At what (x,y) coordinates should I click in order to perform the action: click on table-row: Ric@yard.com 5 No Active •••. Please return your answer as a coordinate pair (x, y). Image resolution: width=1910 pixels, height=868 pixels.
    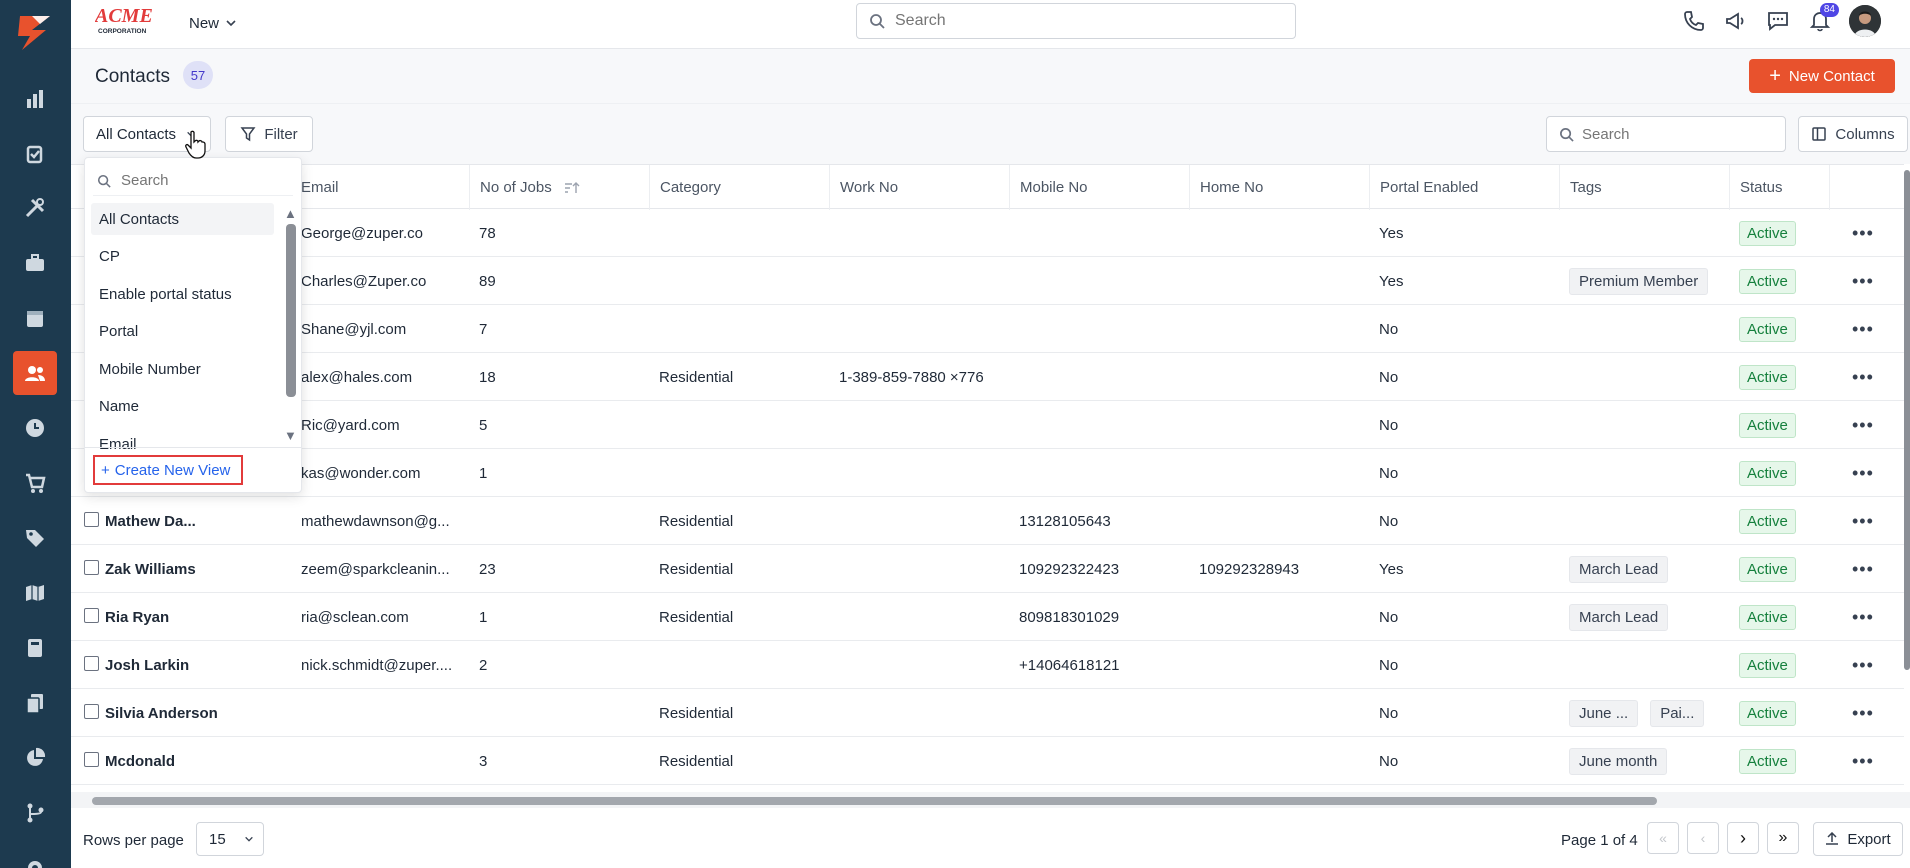
    Looking at the image, I should click on (987, 425).